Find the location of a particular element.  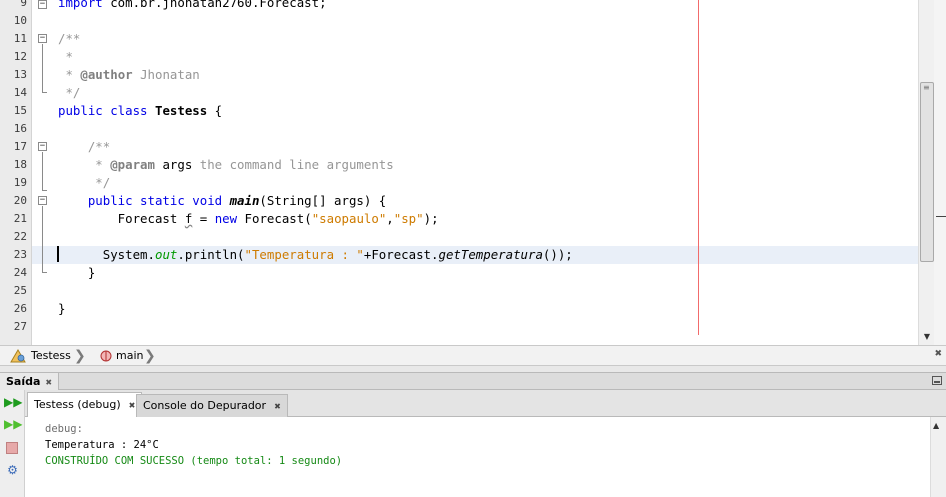

code-text: * @author Jhonatan is located at coordinates (128, 75).